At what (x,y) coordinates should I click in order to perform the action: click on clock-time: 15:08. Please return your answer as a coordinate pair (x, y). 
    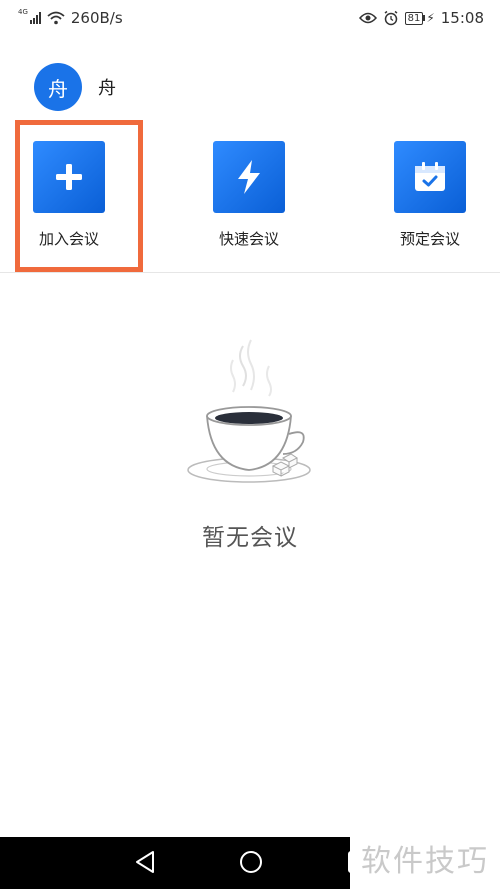
    Looking at the image, I should click on (462, 18).